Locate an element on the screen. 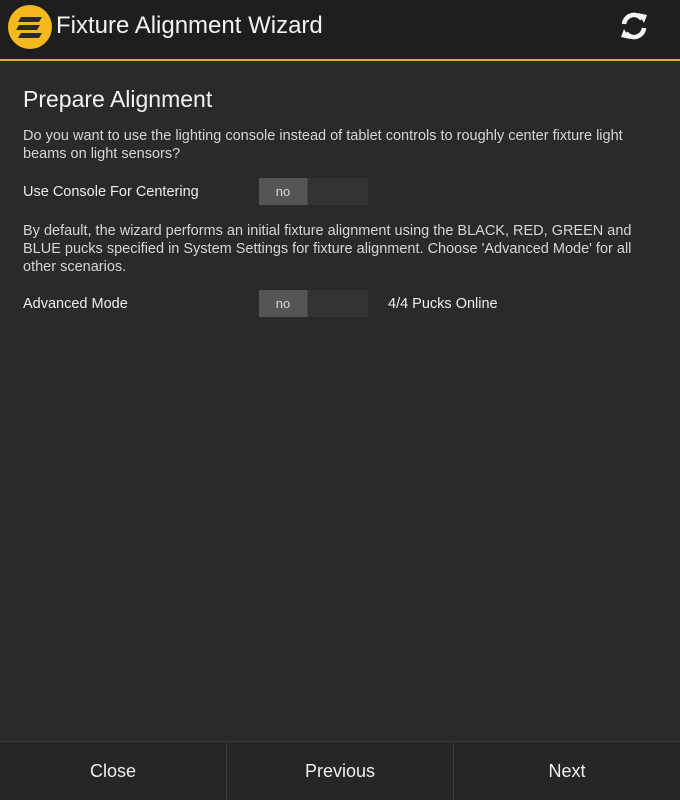 The width and height of the screenshot is (680, 800). next-button: Next is located at coordinates (566, 771).